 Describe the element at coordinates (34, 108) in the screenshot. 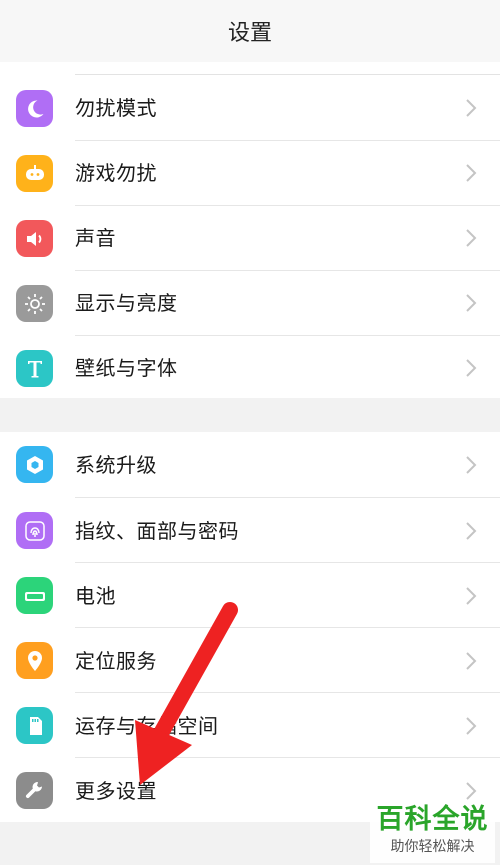

I see `moon-icon` at that location.